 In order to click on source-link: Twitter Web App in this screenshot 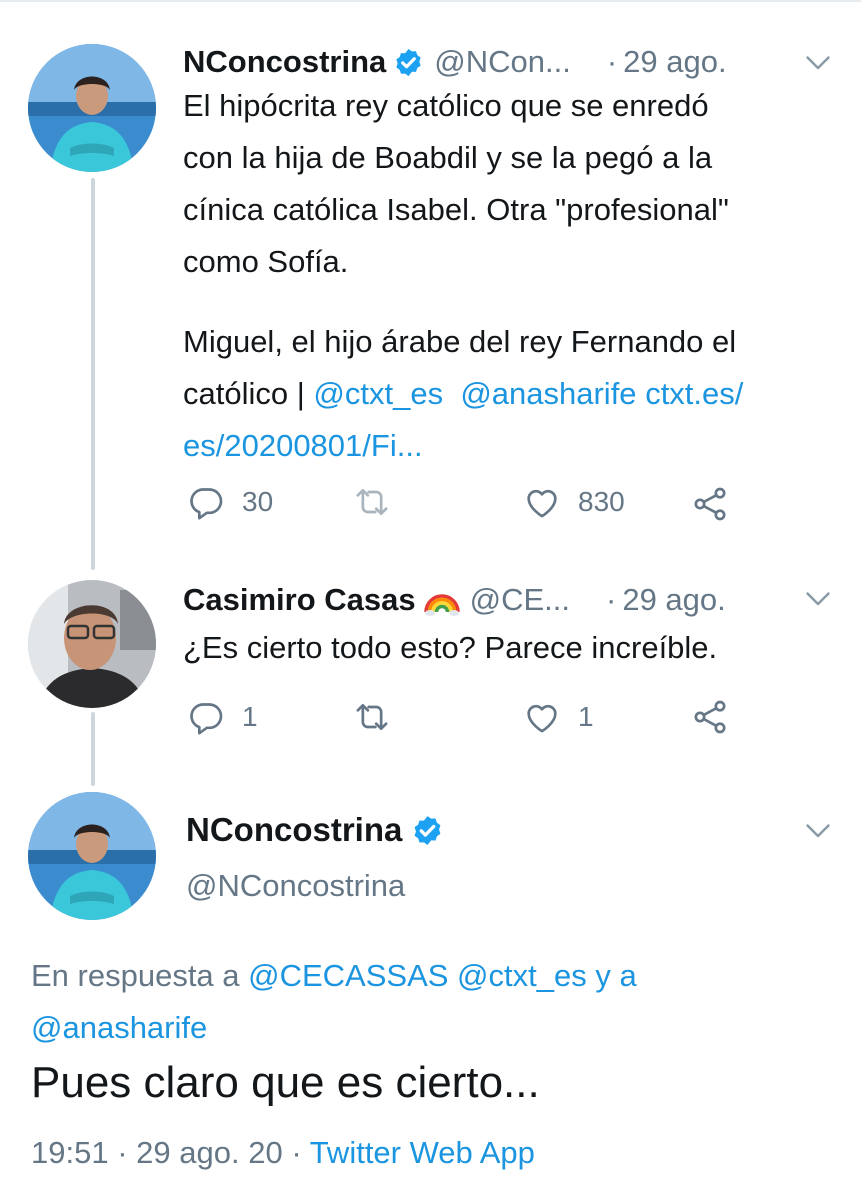, I will do `click(422, 1152)`.